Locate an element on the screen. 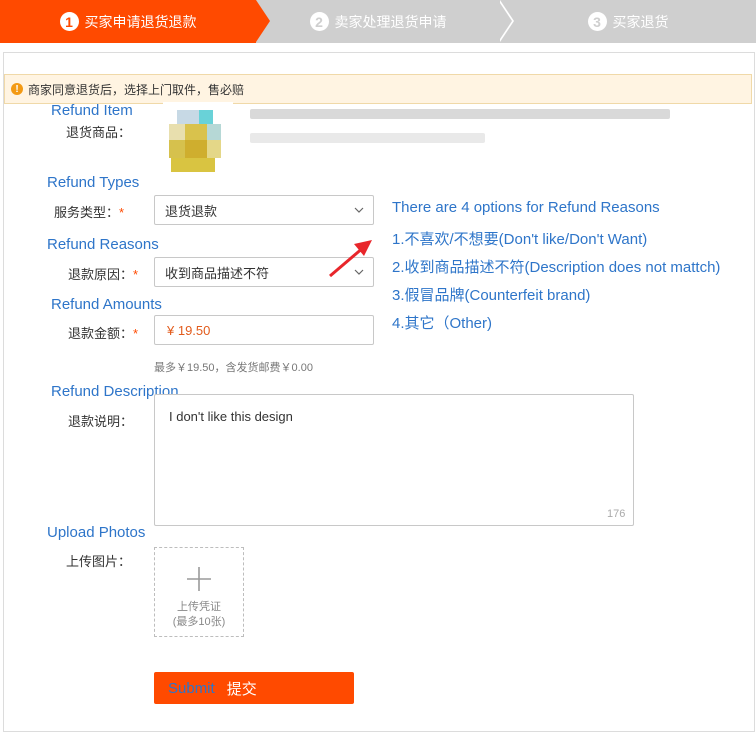 The width and height of the screenshot is (756, 734). refund-description-value: I don't like this design is located at coordinates (231, 416).